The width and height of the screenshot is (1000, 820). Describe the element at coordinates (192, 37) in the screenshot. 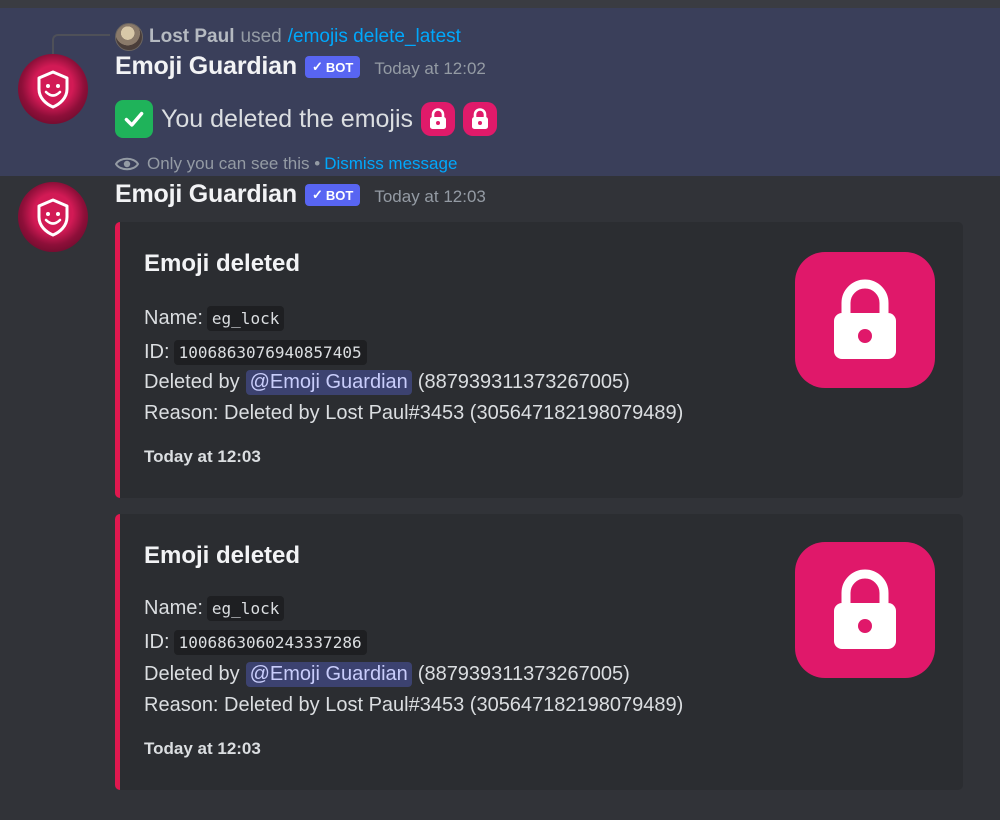

I see `reply-author: Lost Paul` at that location.